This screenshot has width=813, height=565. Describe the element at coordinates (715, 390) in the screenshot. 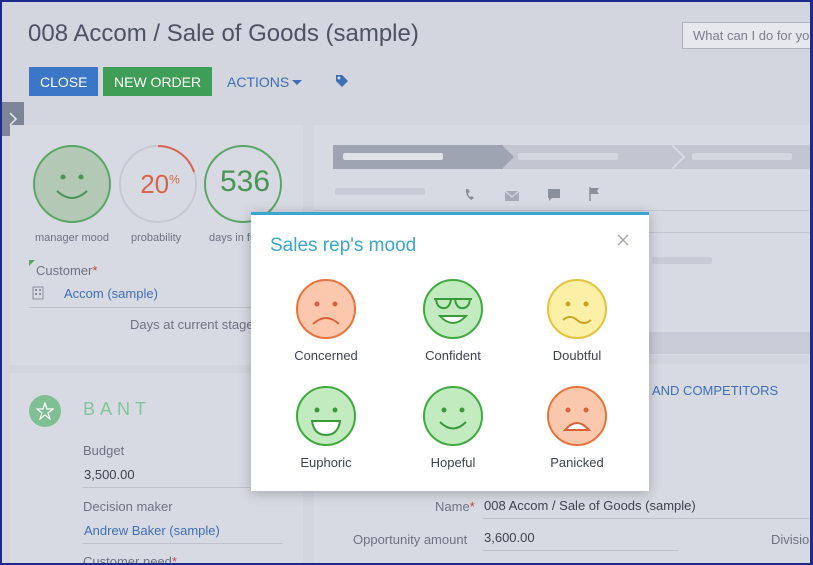

I see `tab-competitors: AND COMPETITORS` at that location.